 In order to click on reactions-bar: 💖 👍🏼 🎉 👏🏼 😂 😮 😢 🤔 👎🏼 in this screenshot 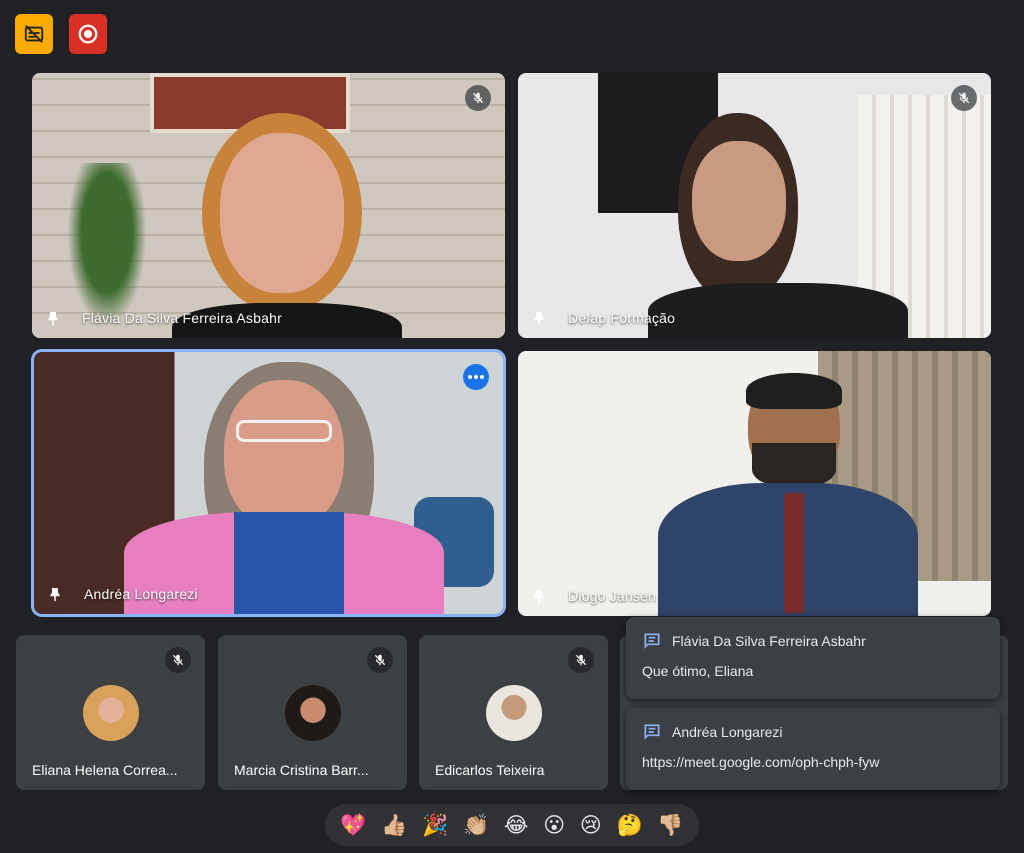, I will do `click(512, 825)`.